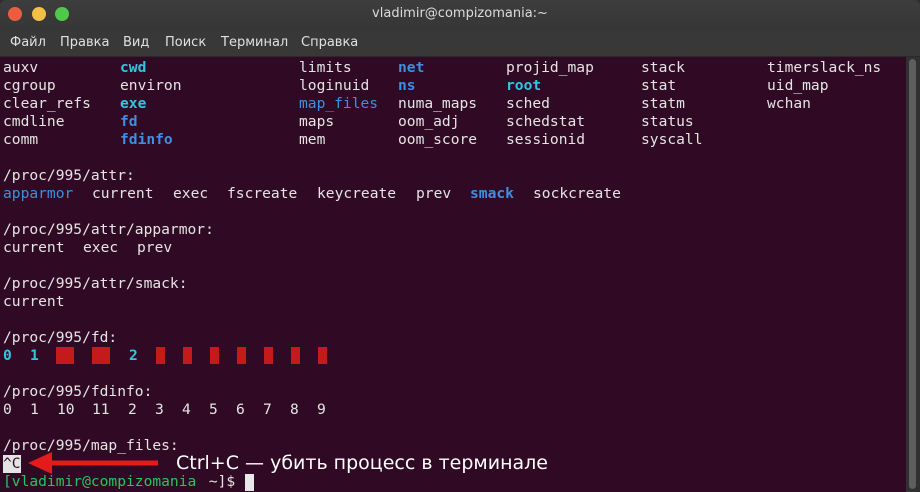  I want to click on list-item: oom_adj, so click(429, 121).